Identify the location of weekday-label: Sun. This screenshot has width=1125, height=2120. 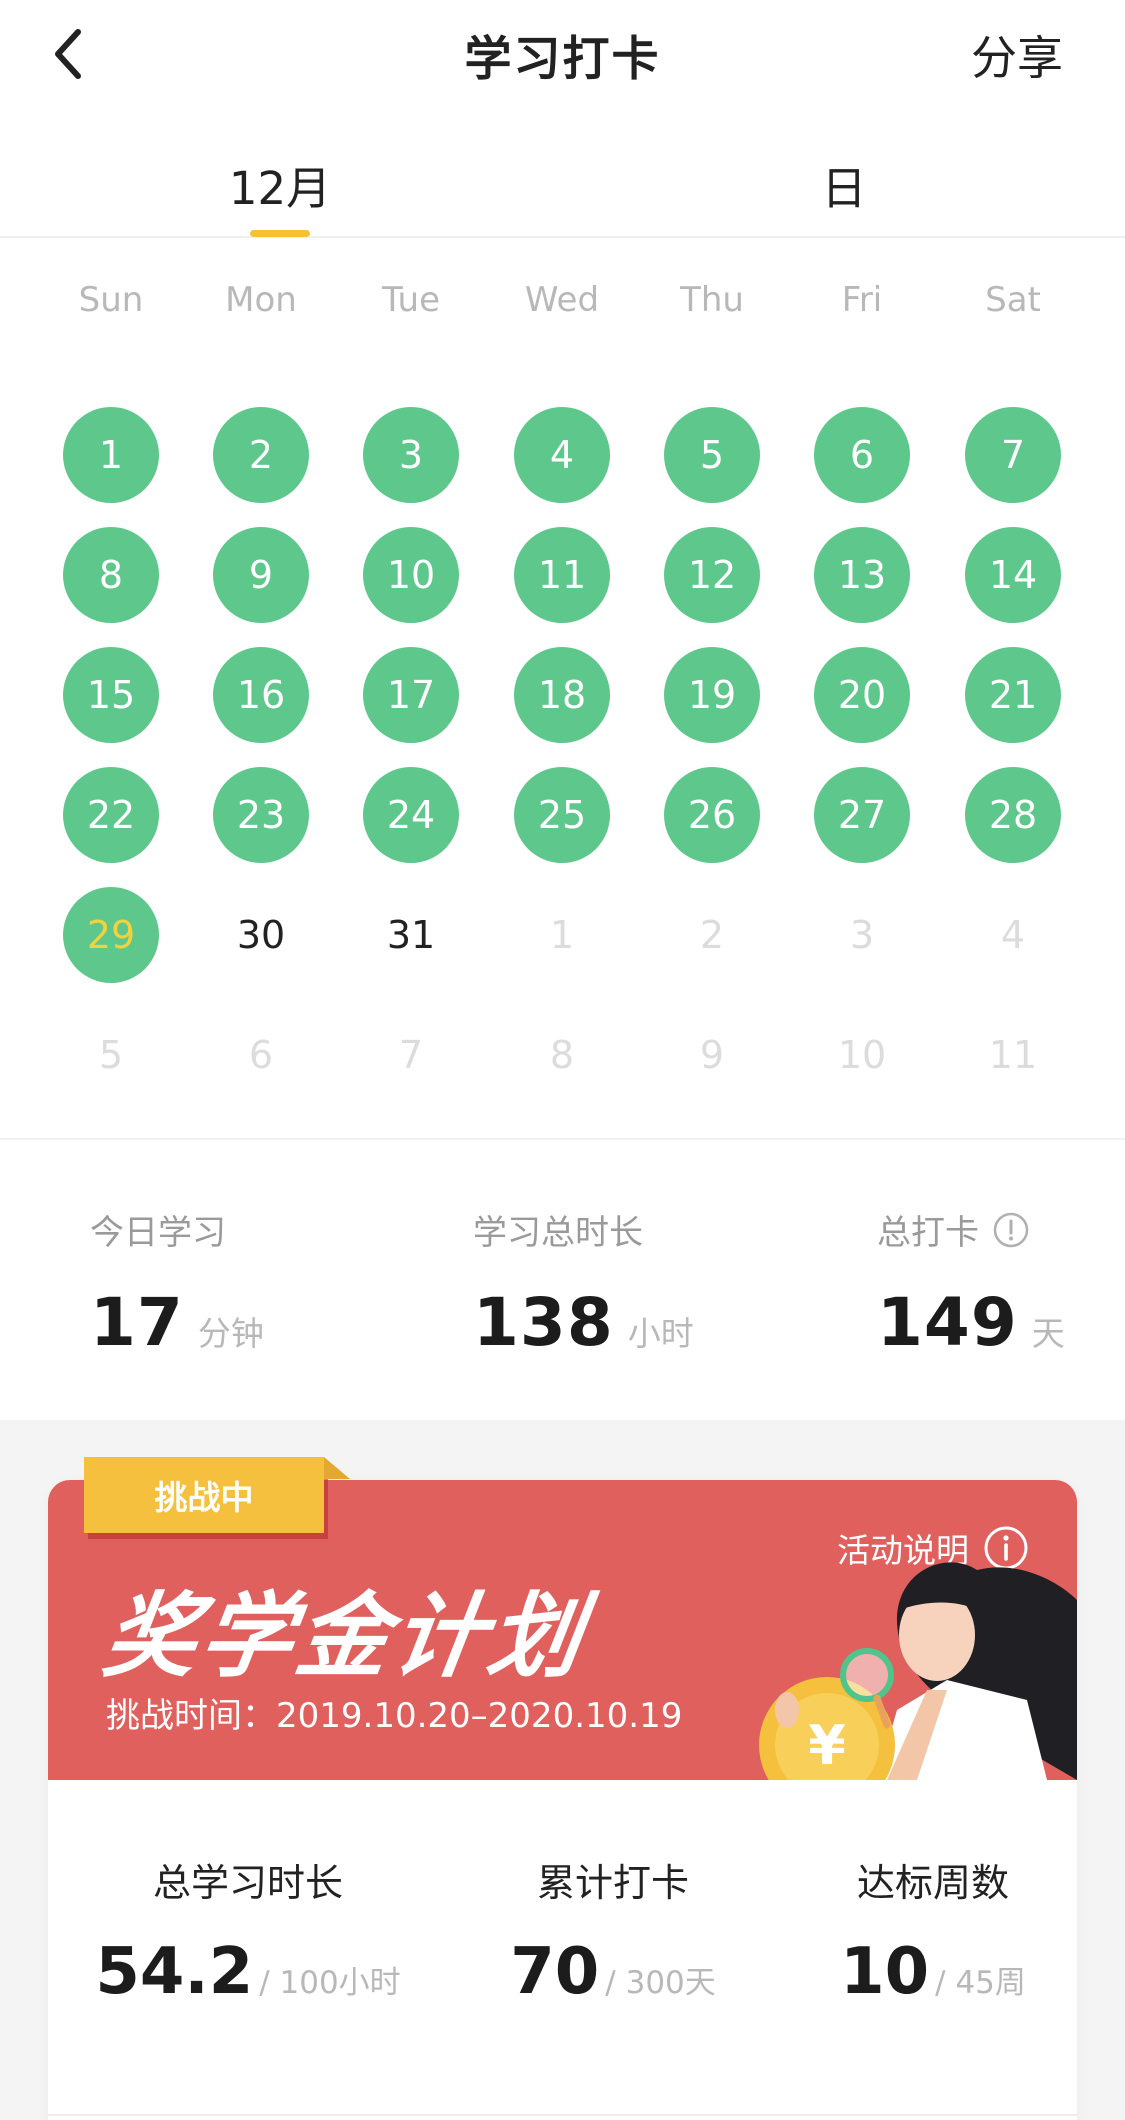
(111, 300).